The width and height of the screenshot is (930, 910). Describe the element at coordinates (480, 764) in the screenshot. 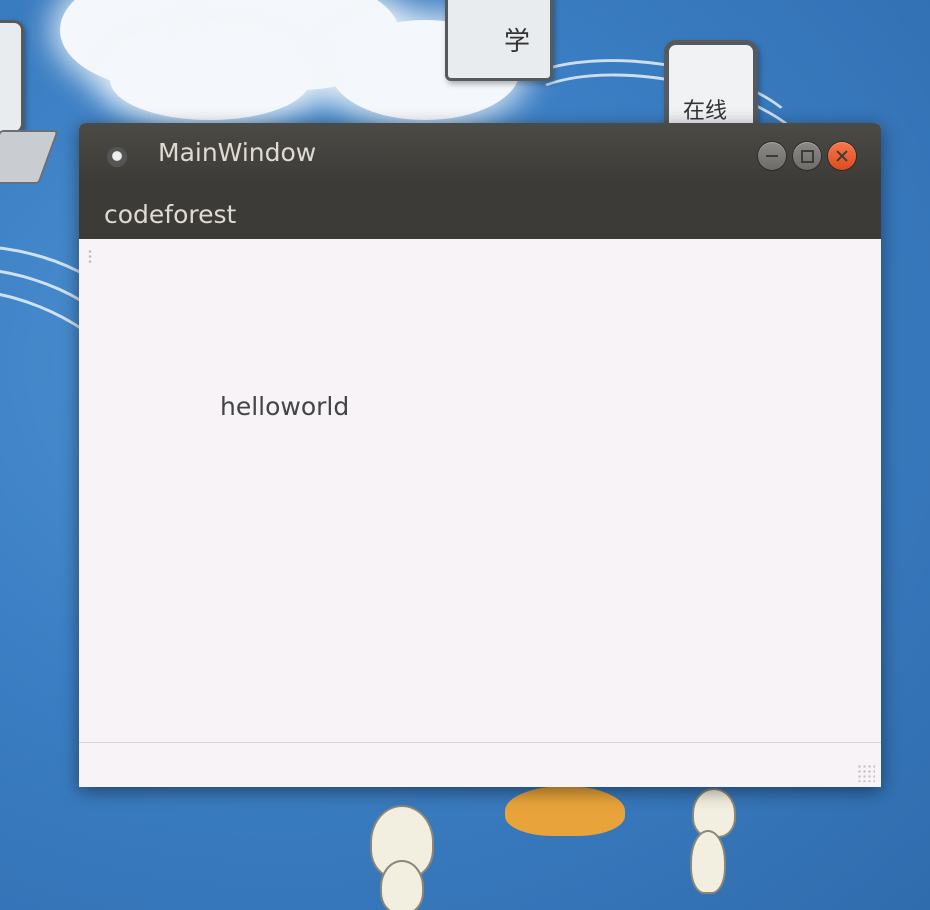

I see `status-bar` at that location.